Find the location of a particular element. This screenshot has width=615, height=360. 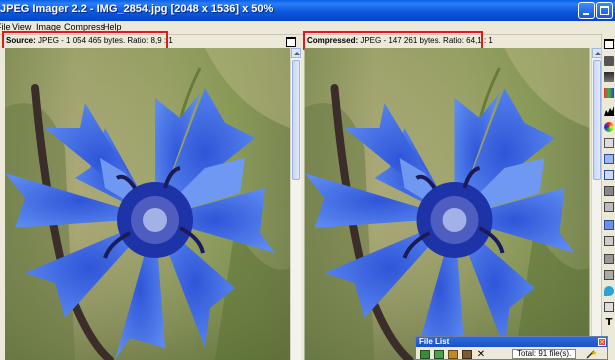

frame-icon is located at coordinates (609, 175).